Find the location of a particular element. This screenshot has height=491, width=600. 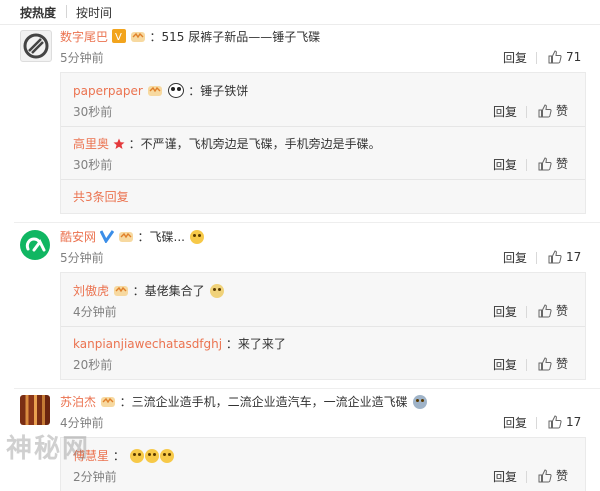

reply-text: ： is located at coordinates (118, 456).